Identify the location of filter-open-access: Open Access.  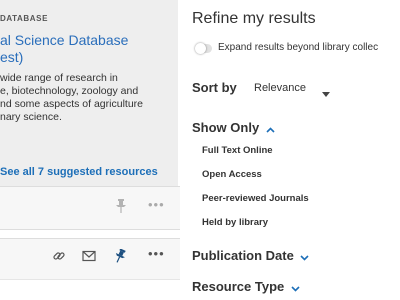
(232, 174).